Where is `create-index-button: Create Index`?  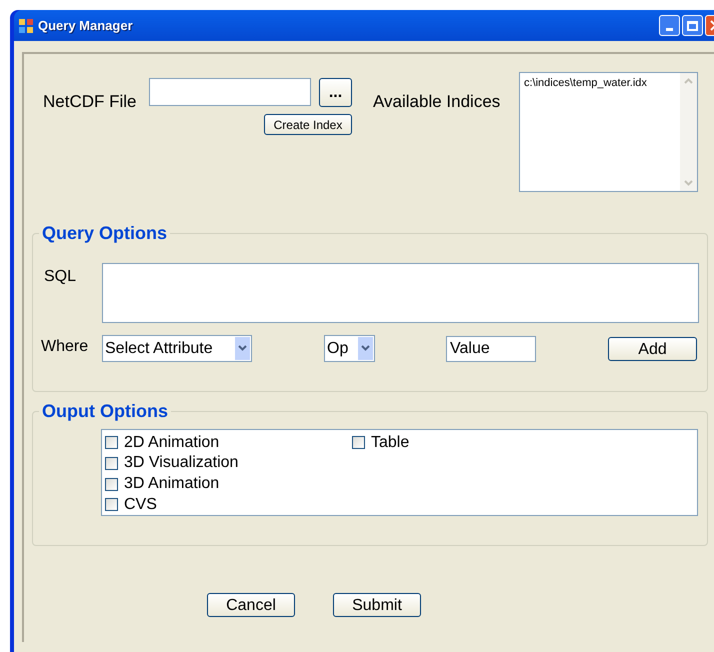 create-index-button: Create Index is located at coordinates (308, 124).